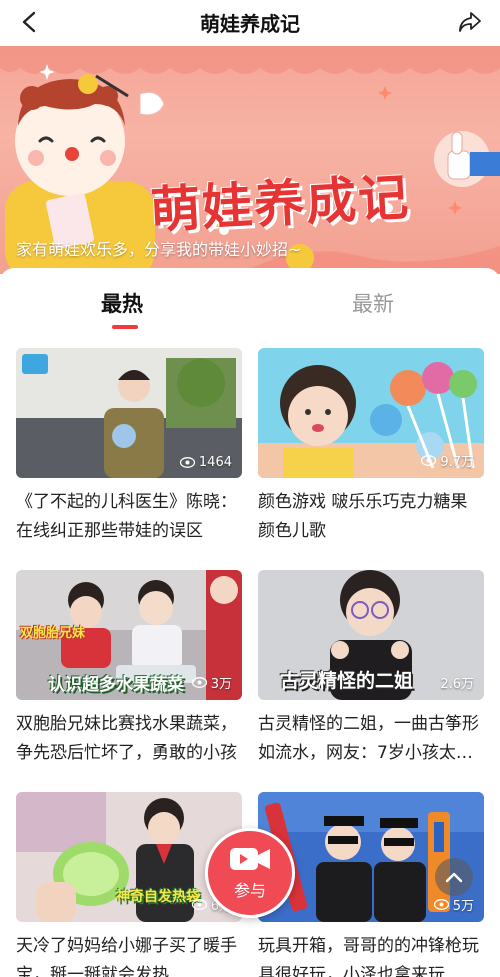 Image resolution: width=500 pixels, height=977 pixels. I want to click on participate-label: 参与, so click(249, 890).